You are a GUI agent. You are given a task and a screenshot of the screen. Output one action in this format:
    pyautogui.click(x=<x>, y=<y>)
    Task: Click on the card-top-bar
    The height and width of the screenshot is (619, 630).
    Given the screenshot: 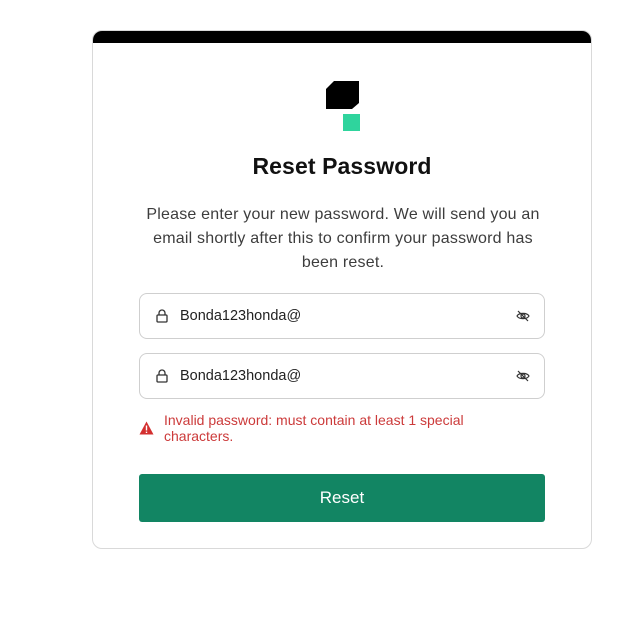 What is the action you would take?
    pyautogui.click(x=342, y=37)
    